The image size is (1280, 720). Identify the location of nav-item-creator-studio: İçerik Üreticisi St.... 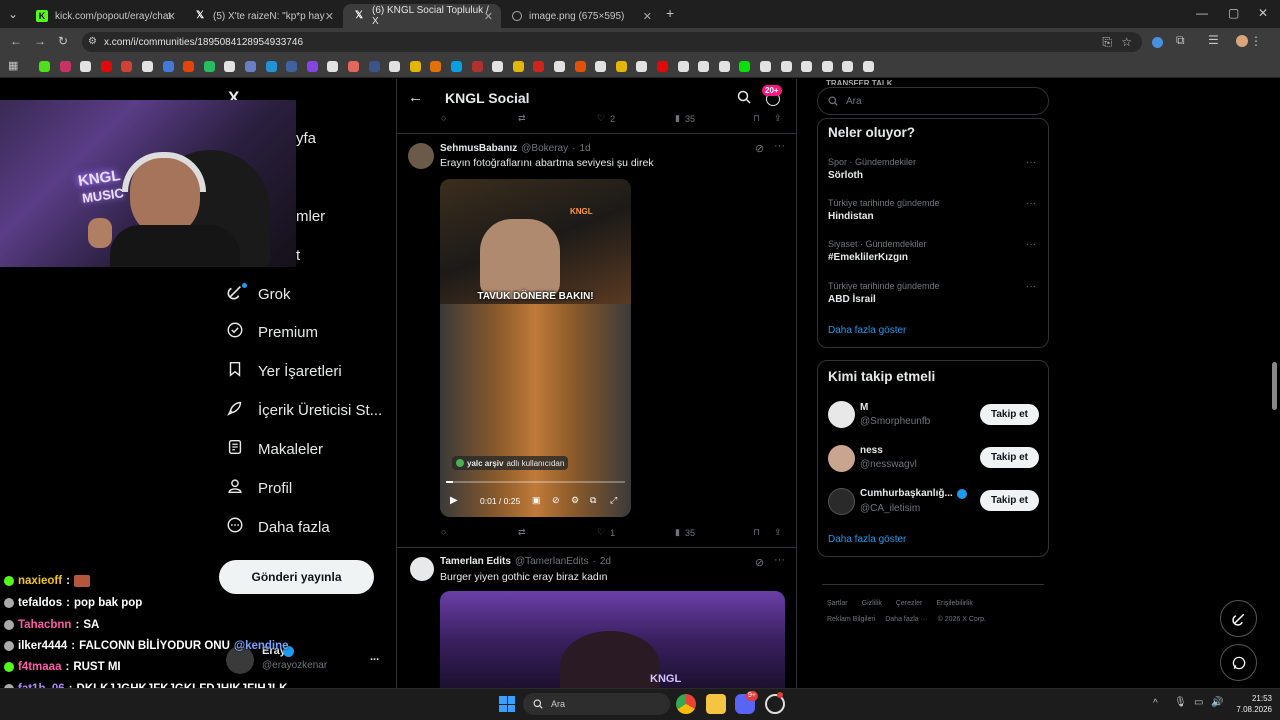
(304, 410).